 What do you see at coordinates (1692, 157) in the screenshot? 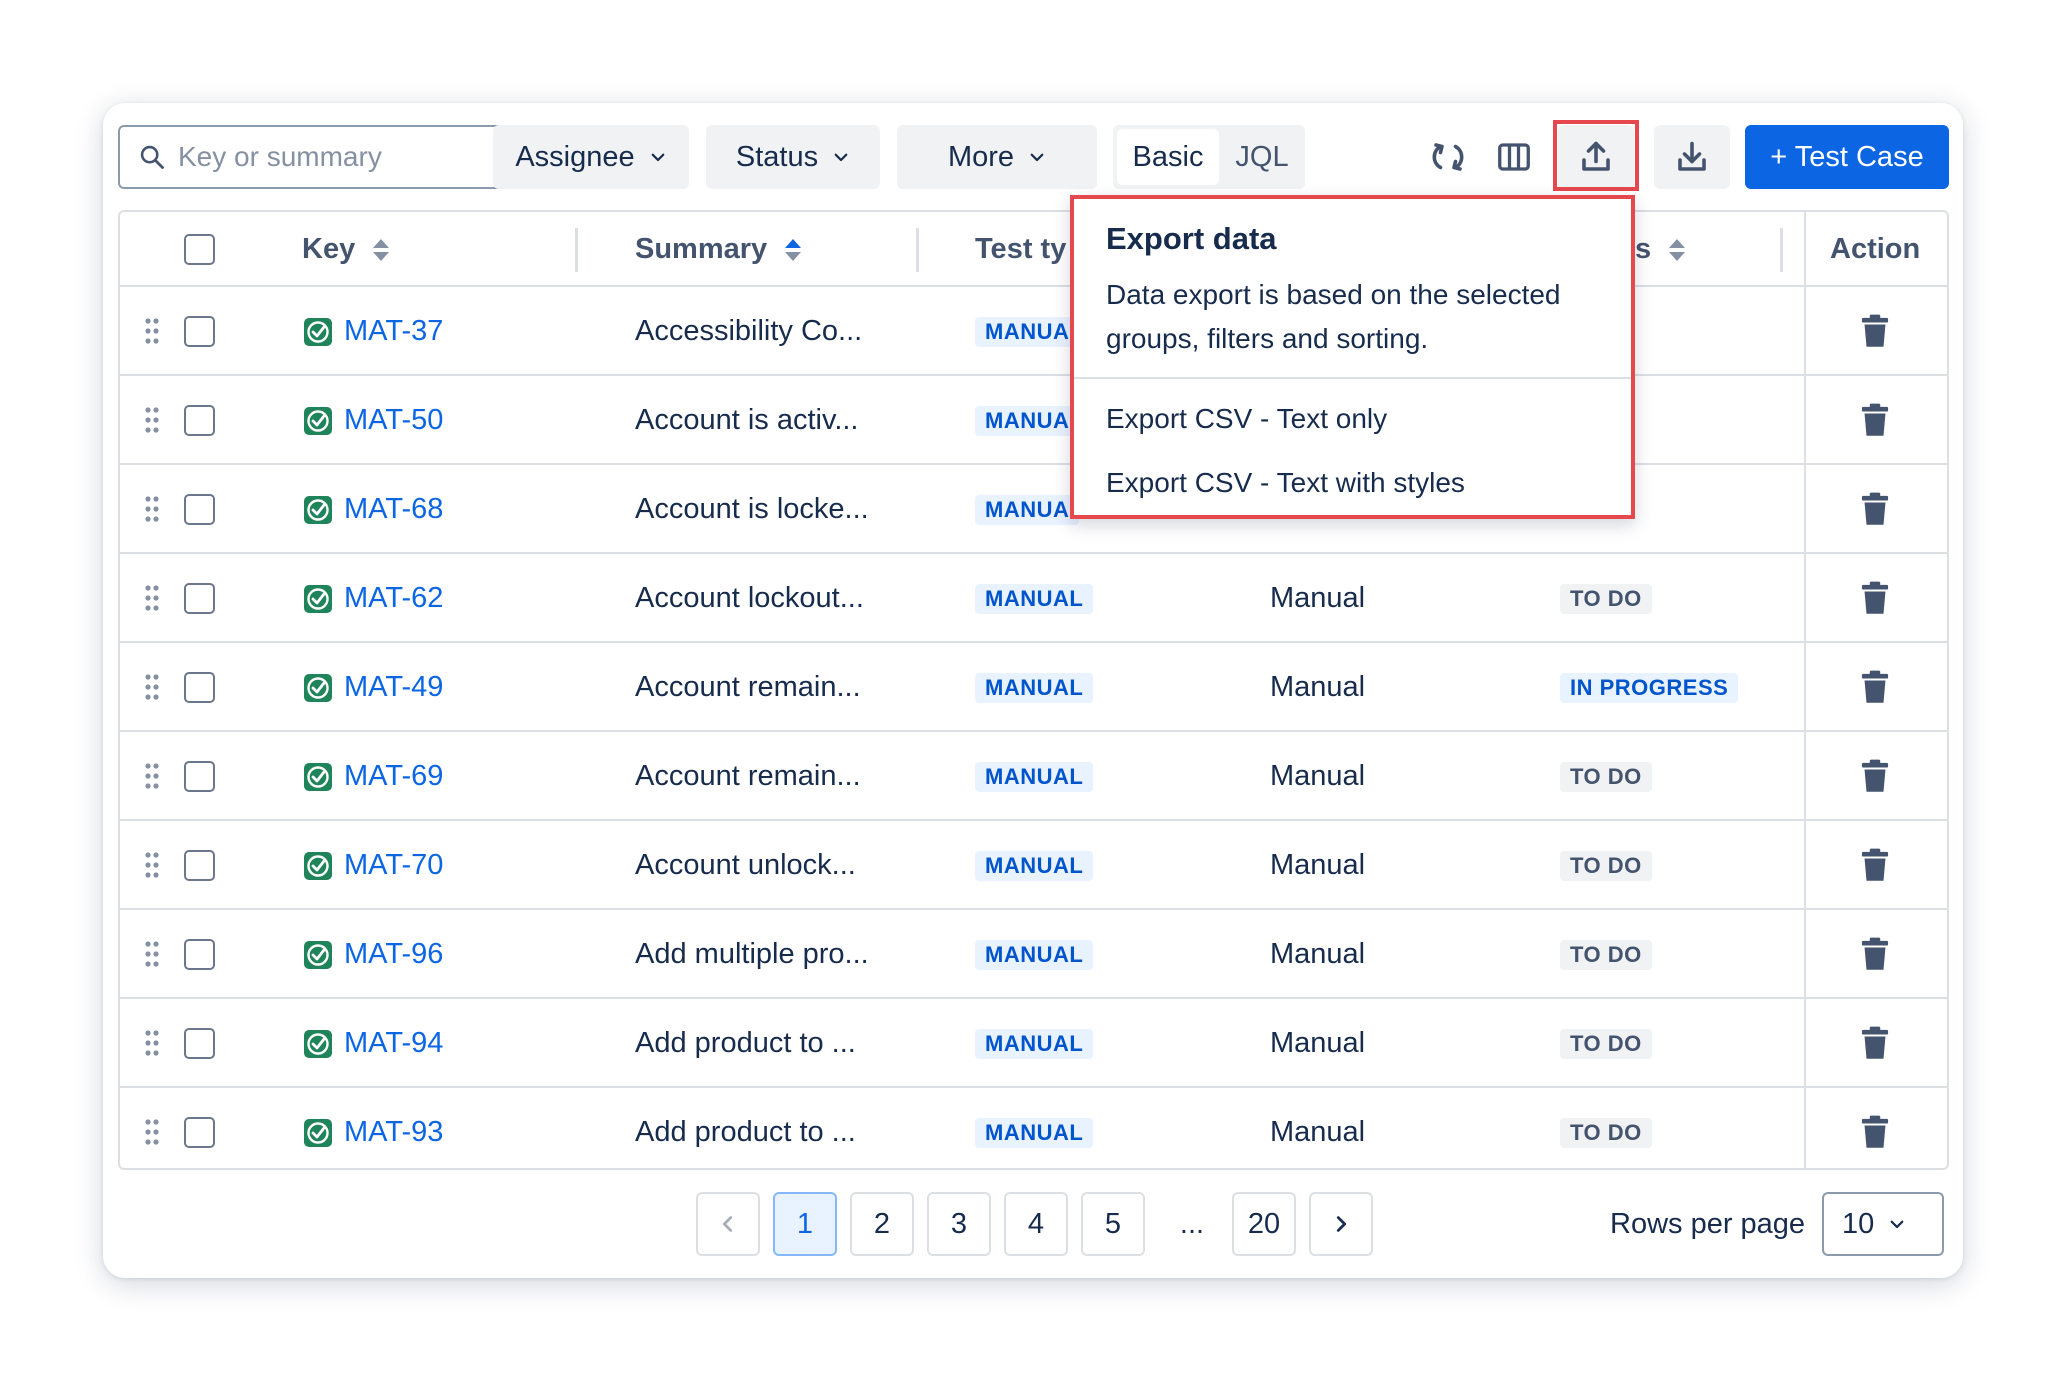
I see `download-button` at bounding box center [1692, 157].